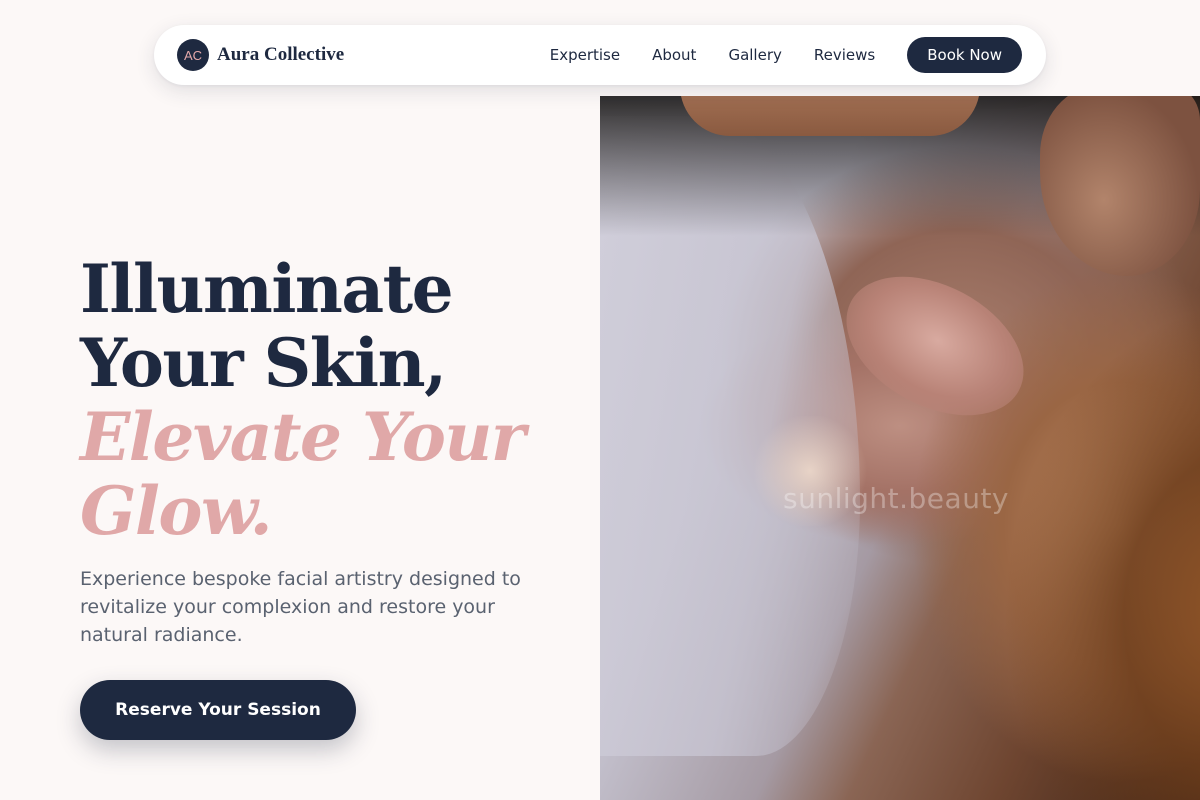  Describe the element at coordinates (1120, 186) in the screenshot. I see `image-finger-right` at that location.